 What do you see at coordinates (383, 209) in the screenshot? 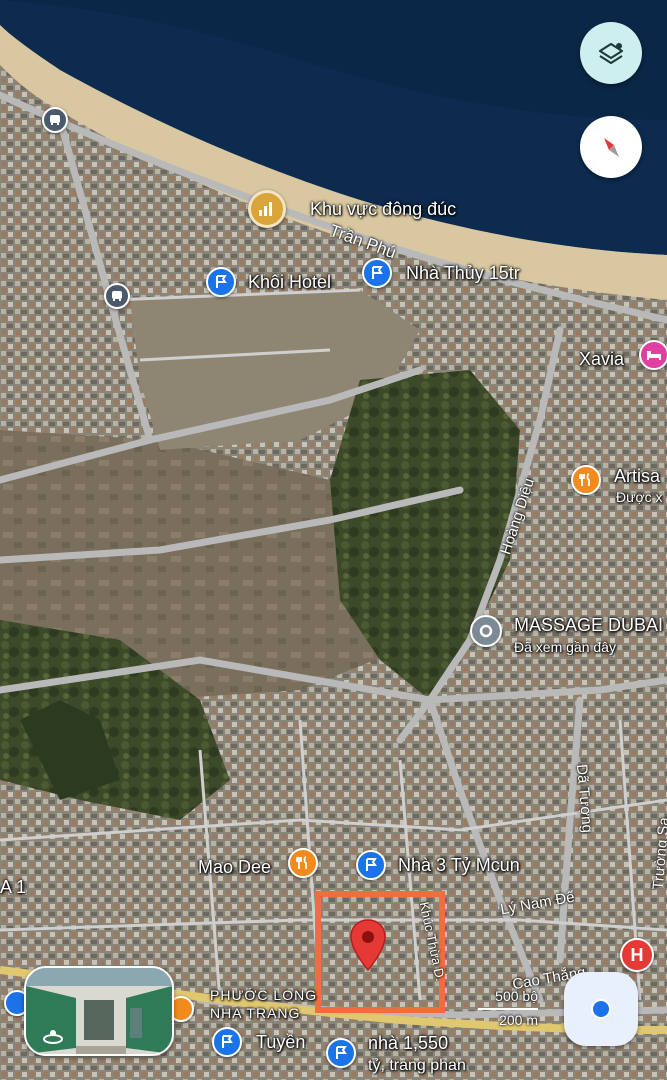
I see `place-label-crowd: Khu vực đông đúc` at bounding box center [383, 209].